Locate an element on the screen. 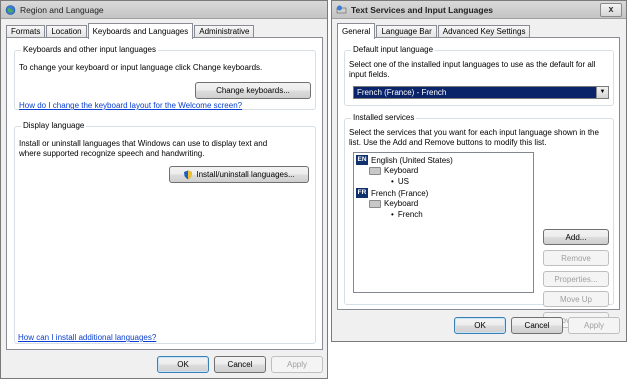  language-badge-icon: FR is located at coordinates (362, 193).